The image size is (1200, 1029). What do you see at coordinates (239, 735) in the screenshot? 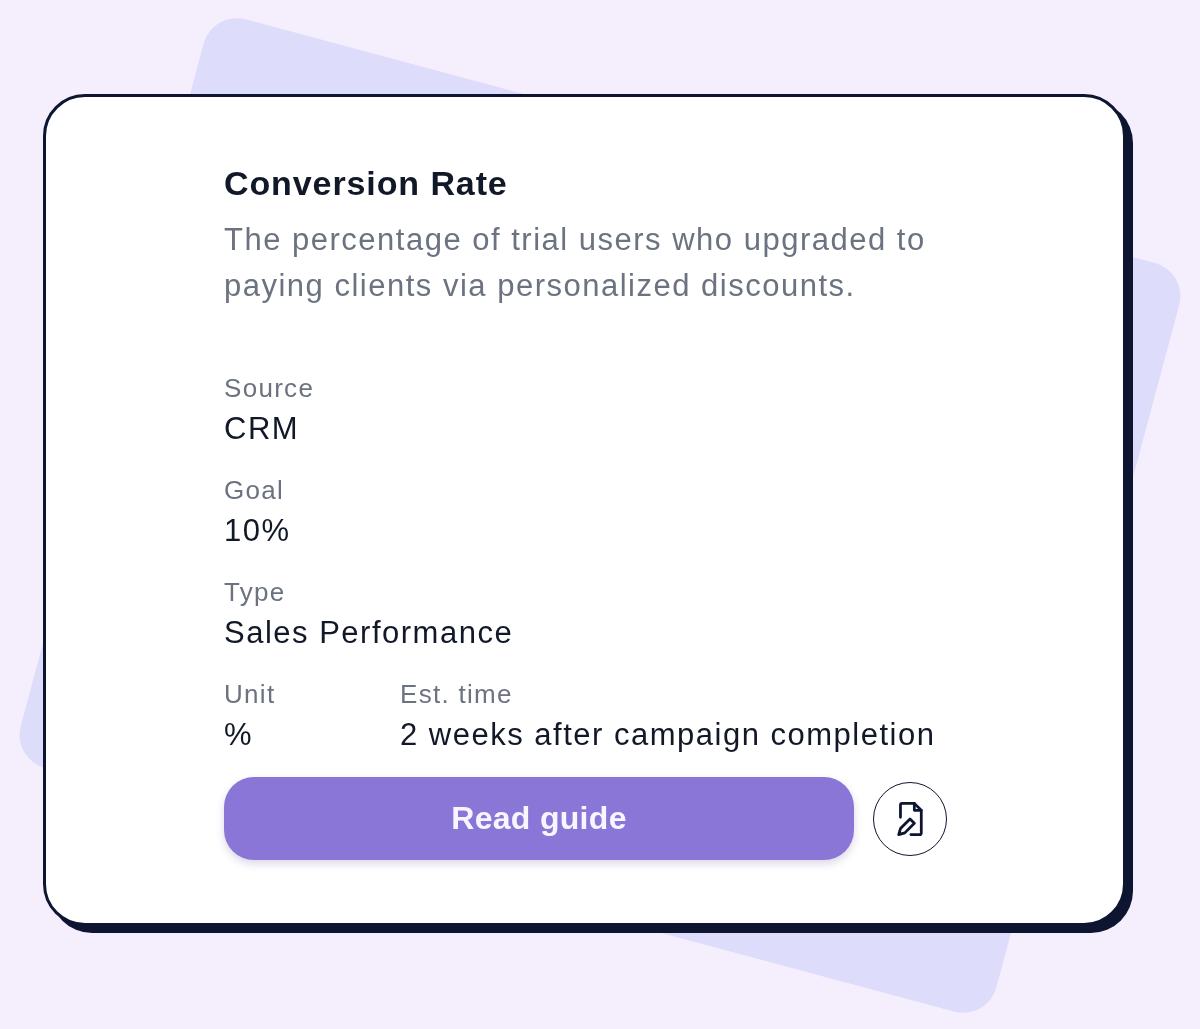
I see `field-value: %` at bounding box center [239, 735].